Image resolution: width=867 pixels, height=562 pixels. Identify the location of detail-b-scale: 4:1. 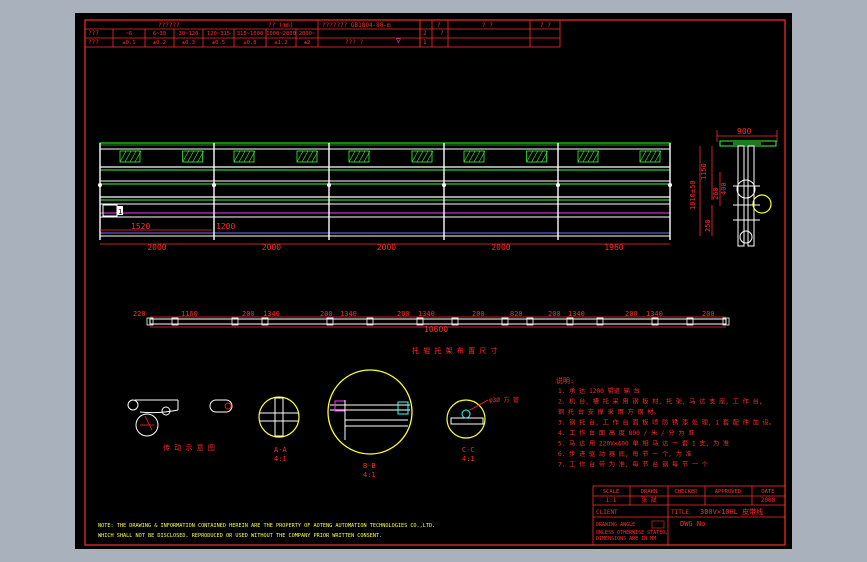
(369, 475).